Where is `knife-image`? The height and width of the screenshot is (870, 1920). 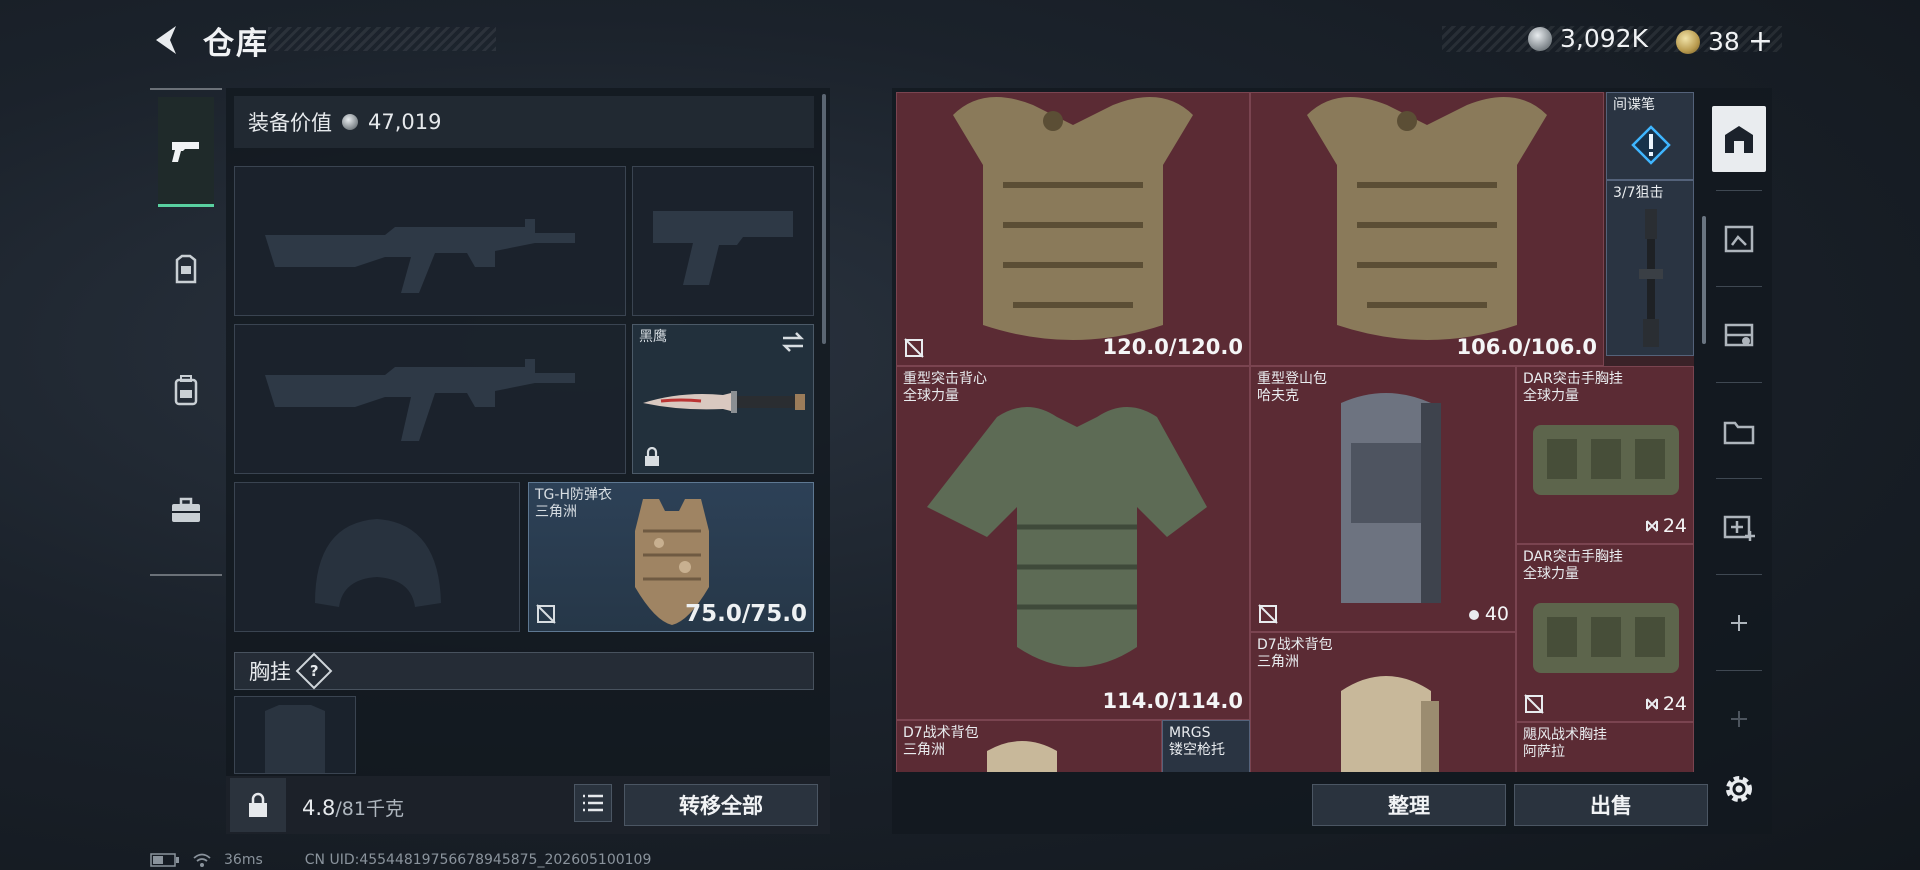
knife-image is located at coordinates (724, 402).